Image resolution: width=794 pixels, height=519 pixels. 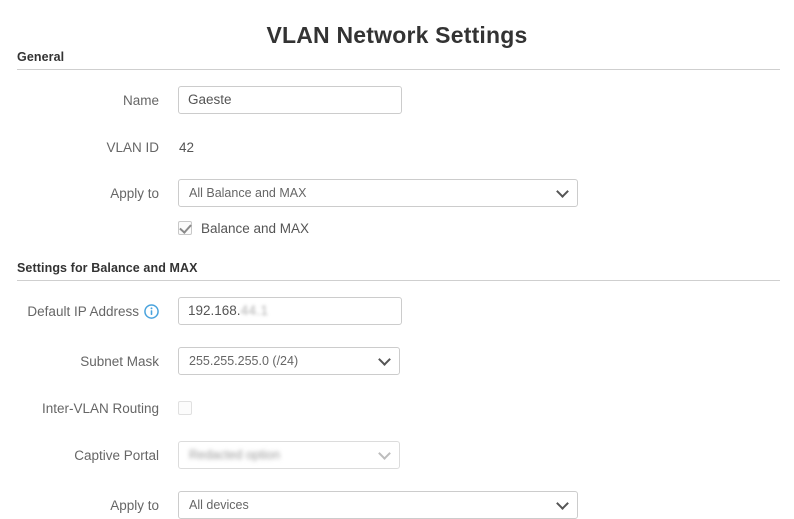 I want to click on label-default-ip: Default IP Address, so click(x=89, y=311).